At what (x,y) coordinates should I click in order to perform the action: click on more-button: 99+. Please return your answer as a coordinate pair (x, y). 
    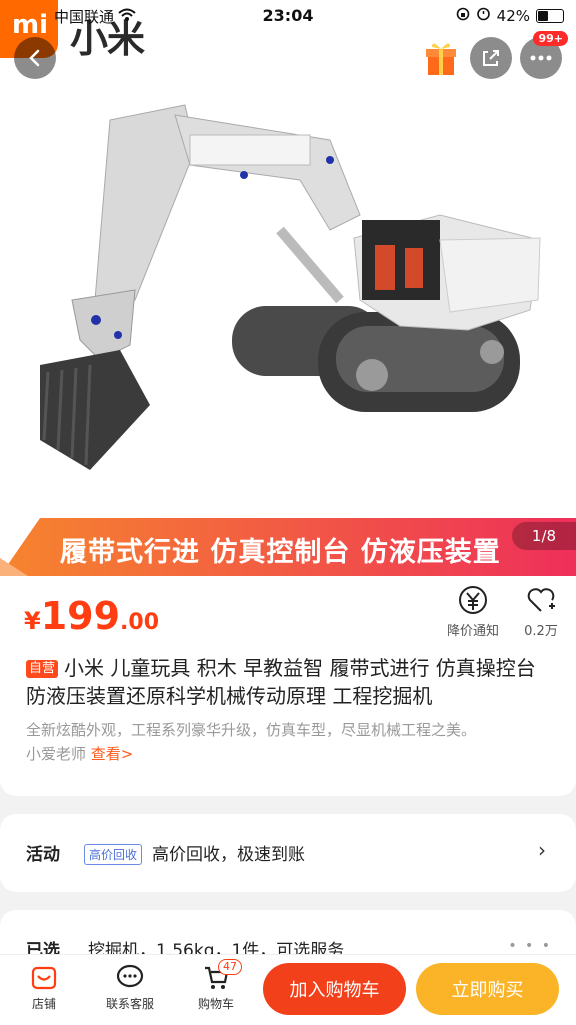
    Looking at the image, I should click on (544, 55).